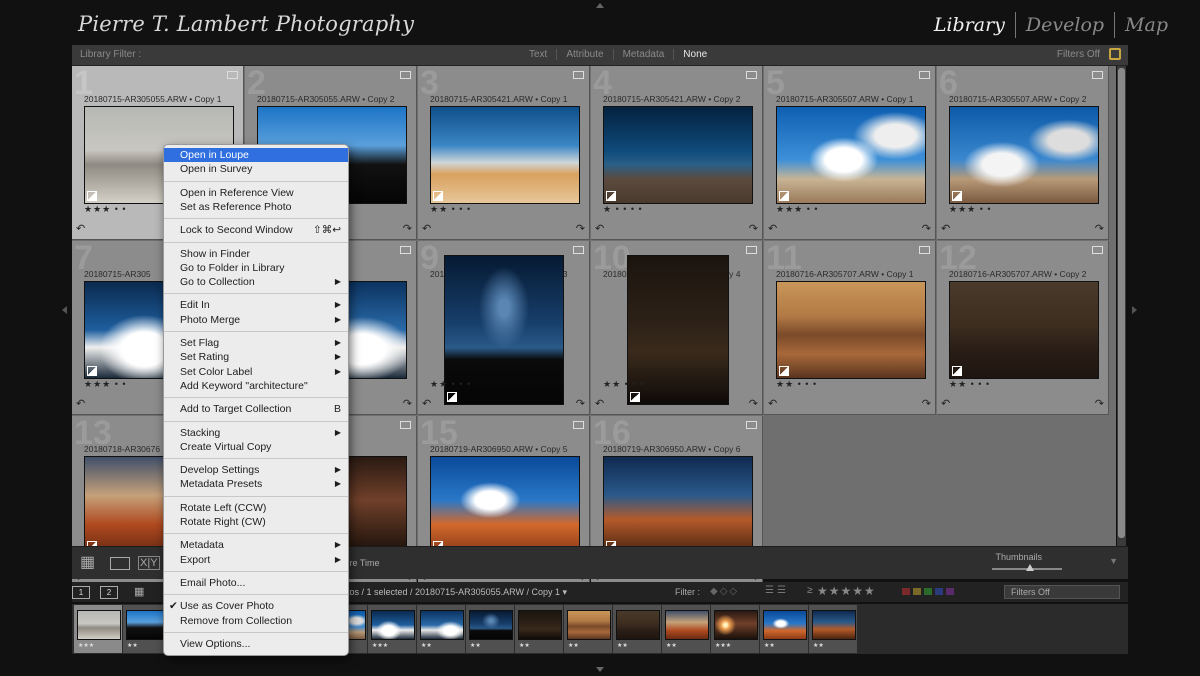  Describe the element at coordinates (906, 591) in the screenshot. I see `color-red-icon` at that location.